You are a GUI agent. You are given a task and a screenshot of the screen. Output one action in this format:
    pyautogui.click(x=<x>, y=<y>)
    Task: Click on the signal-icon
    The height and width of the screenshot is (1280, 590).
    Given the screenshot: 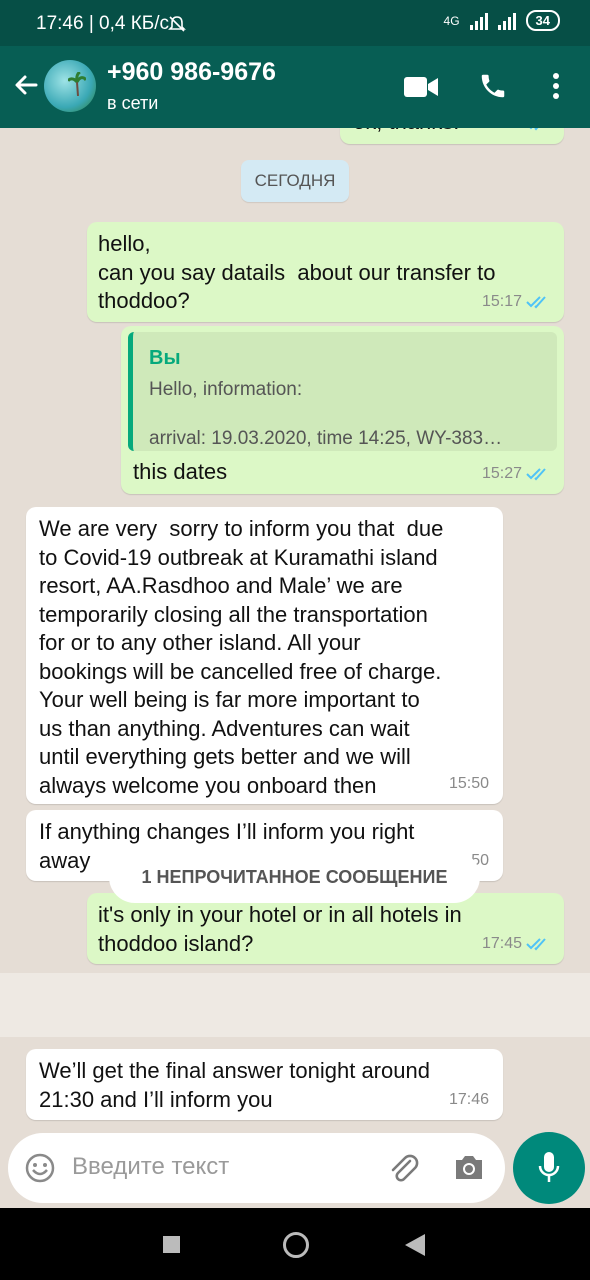 What is the action you would take?
    pyautogui.click(x=478, y=21)
    